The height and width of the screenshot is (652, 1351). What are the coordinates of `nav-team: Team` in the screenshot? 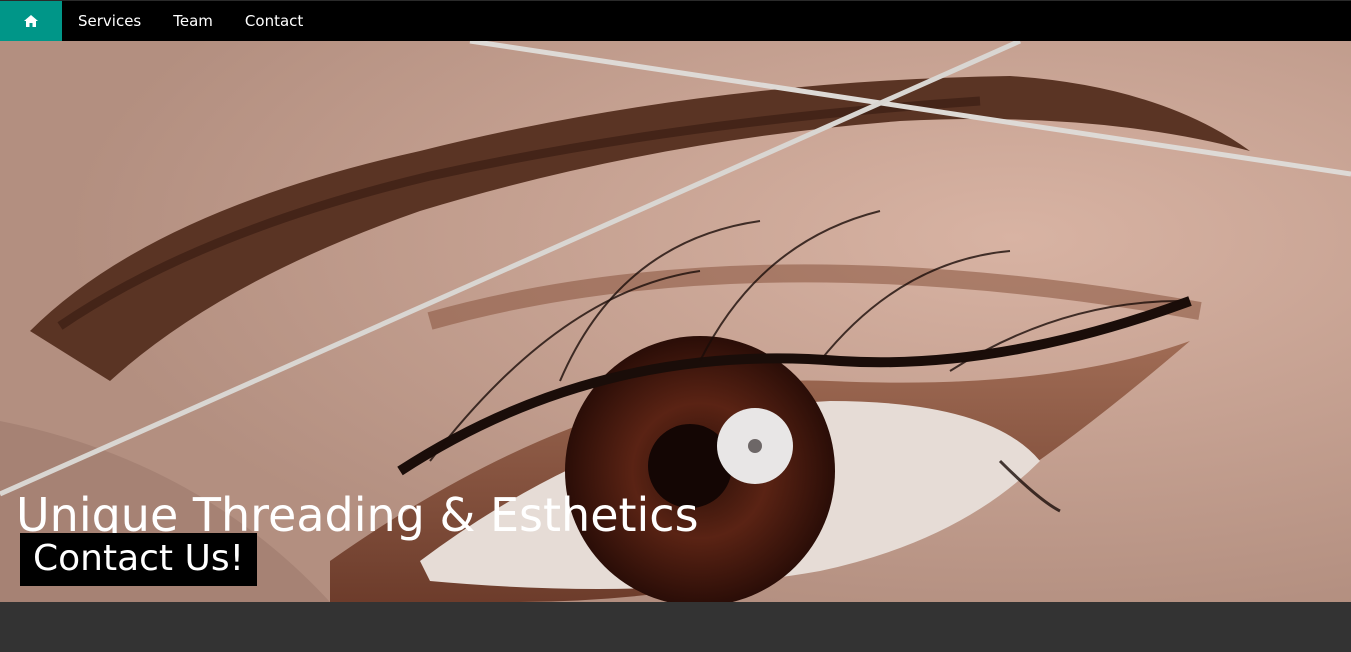 It's located at (193, 21).